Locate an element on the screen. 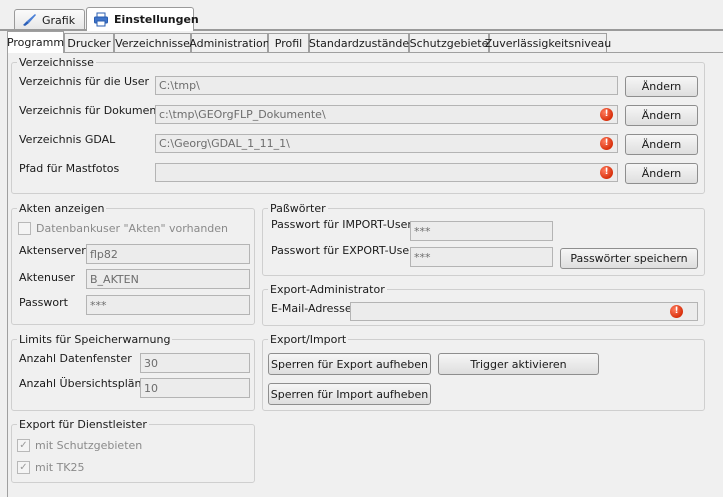 This screenshot has width=723, height=497. schutzgebiete-option-label: mit Schutzgebieten is located at coordinates (89, 445).